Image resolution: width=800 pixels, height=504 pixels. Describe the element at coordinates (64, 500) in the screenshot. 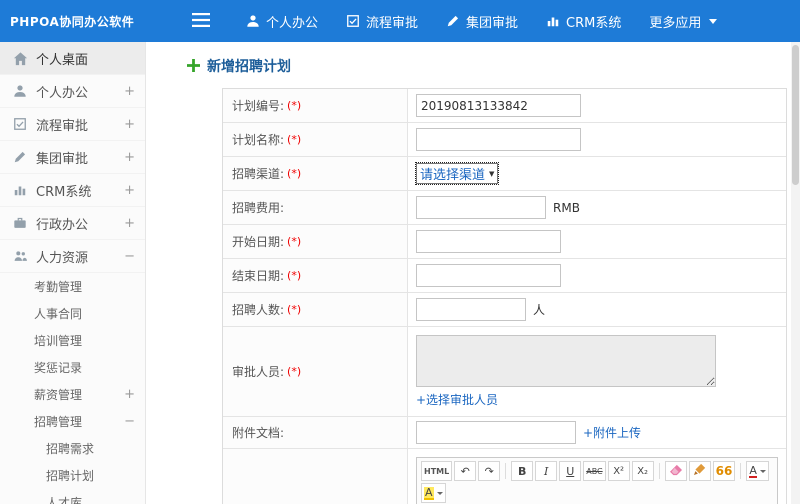

I see `sidebar-item-label: 人才库` at that location.